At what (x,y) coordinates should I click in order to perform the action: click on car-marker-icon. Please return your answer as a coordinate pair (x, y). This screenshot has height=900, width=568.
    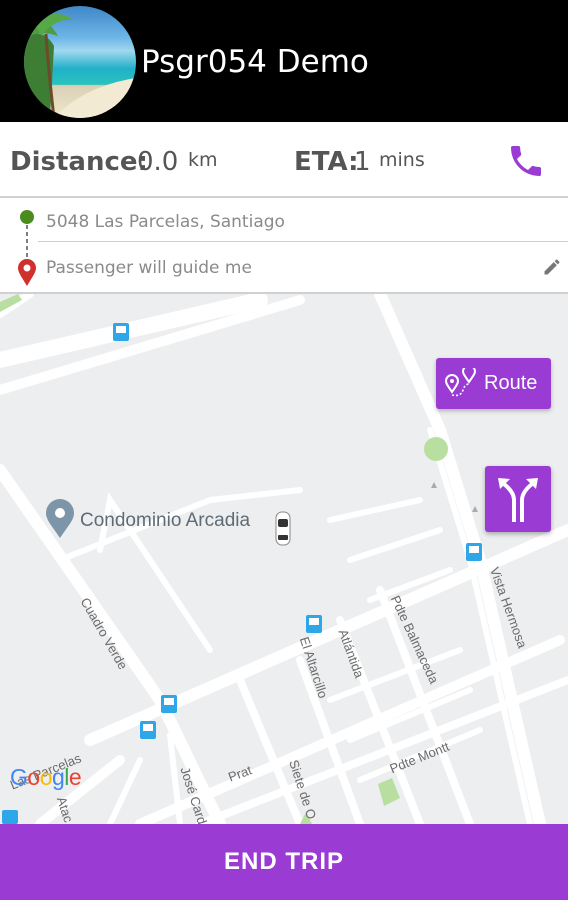
    Looking at the image, I should click on (283, 528).